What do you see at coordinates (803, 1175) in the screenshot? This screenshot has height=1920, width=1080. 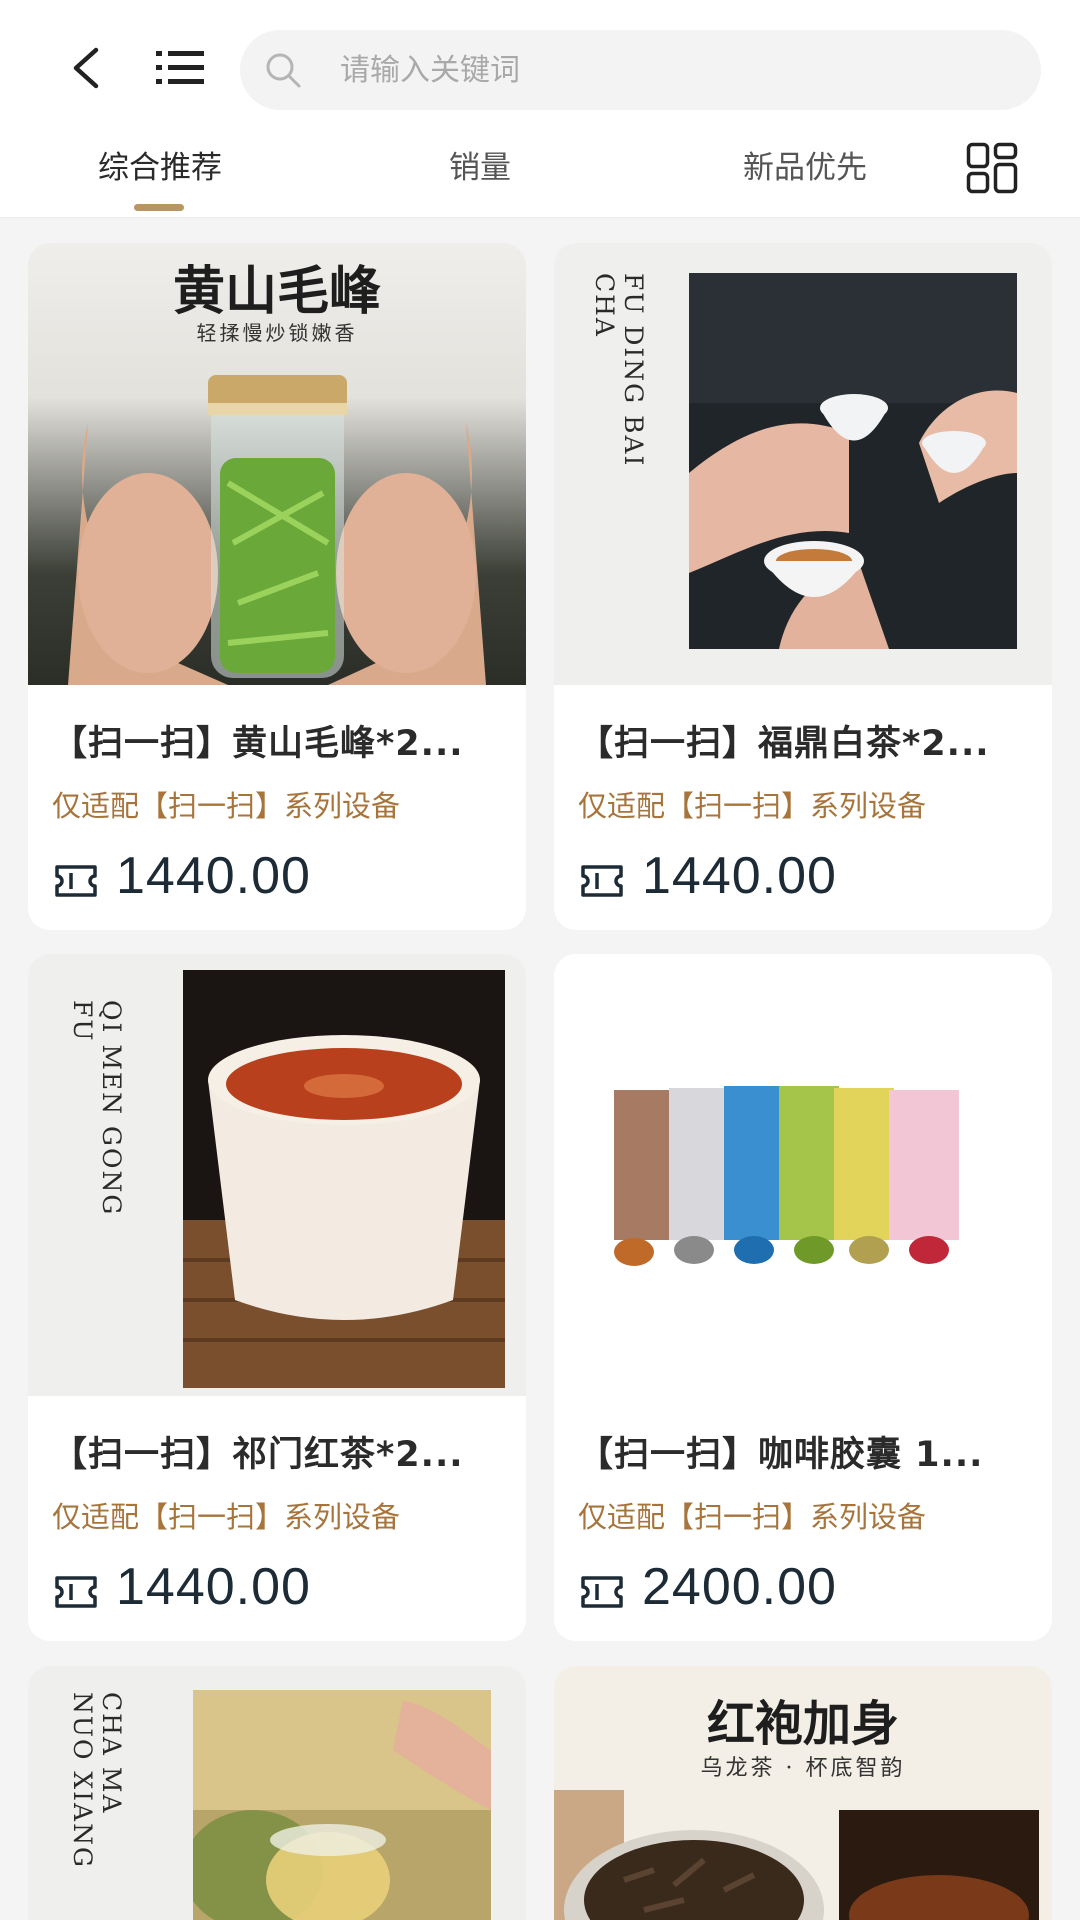 I see `product-image` at bounding box center [803, 1175].